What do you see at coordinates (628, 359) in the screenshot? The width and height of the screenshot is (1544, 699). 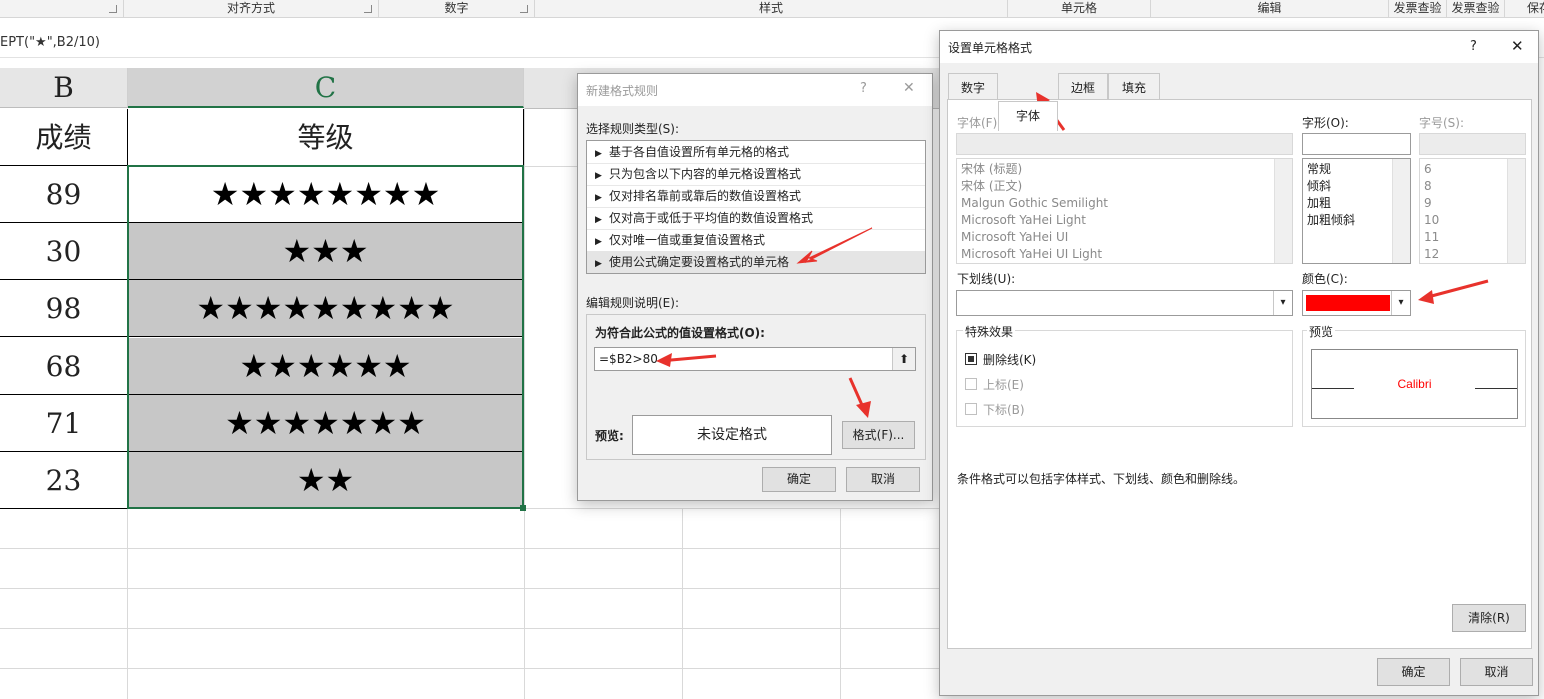 I see `formula-input-value: =$B2>80` at bounding box center [628, 359].